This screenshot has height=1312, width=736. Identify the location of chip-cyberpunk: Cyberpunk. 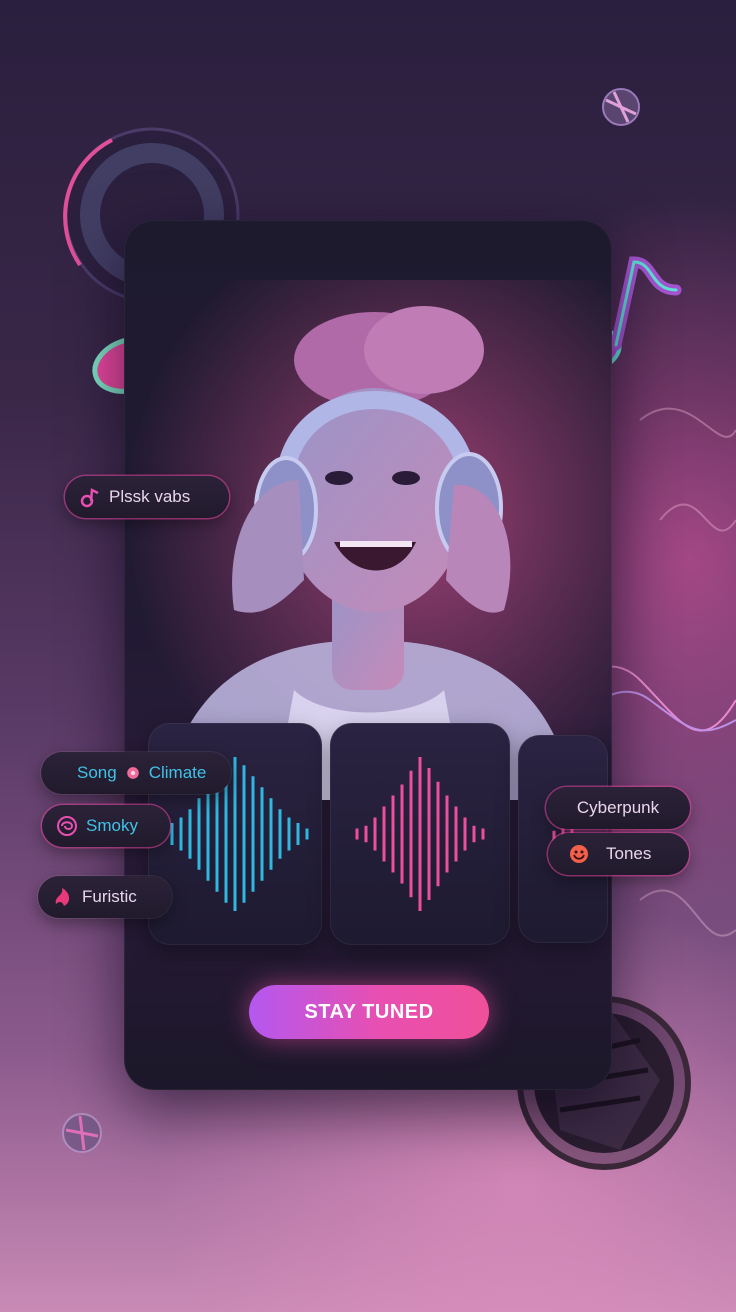
(618, 808).